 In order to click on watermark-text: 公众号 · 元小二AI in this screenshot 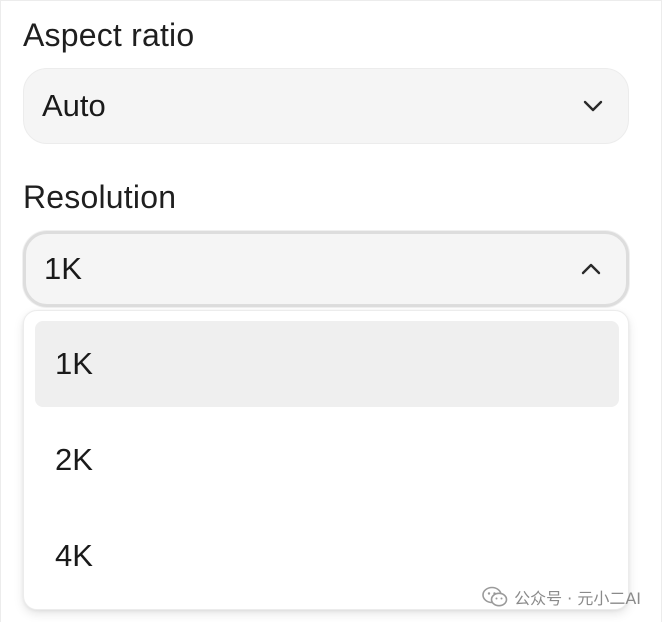, I will do `click(577, 598)`.